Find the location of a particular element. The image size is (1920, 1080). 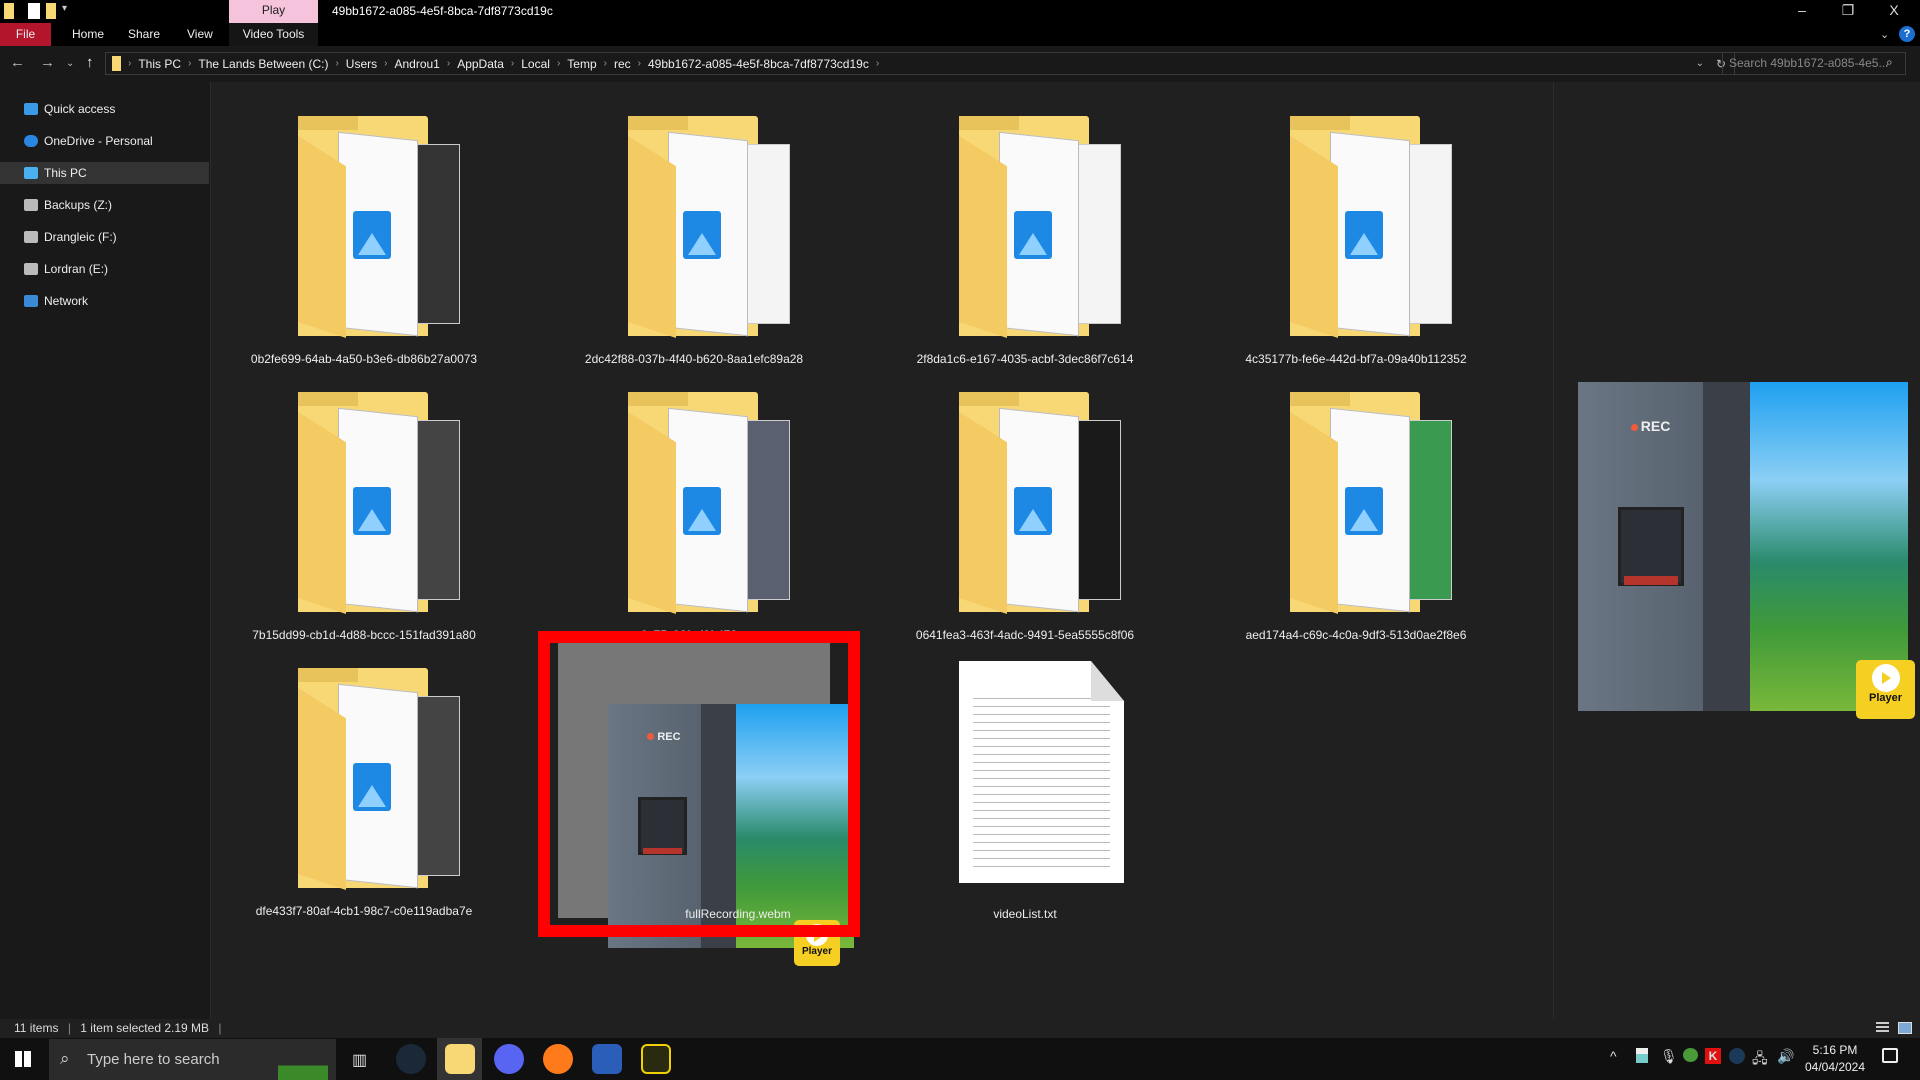

folder-item: 2f8da1c6-e167-4035-acbf-3dec86f7c614 is located at coordinates (1025, 251).